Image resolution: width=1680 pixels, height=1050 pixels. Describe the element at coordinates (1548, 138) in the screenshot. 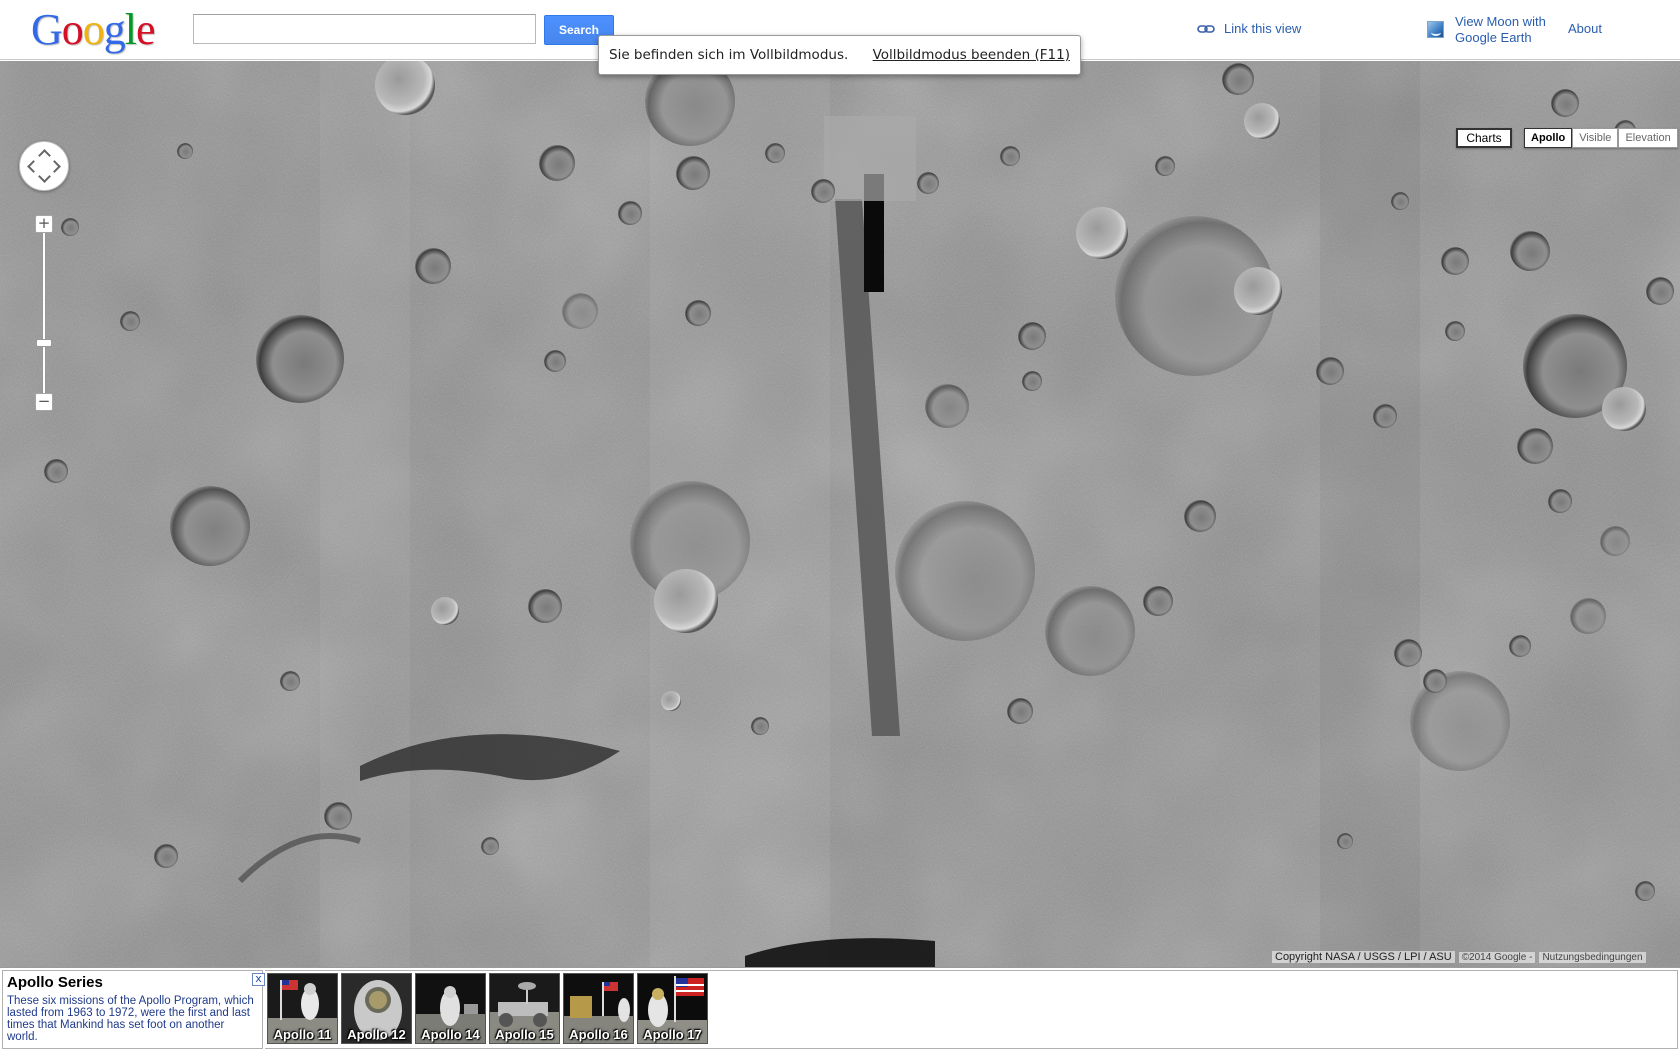

I see `map-type-apollo: Apollo` at that location.